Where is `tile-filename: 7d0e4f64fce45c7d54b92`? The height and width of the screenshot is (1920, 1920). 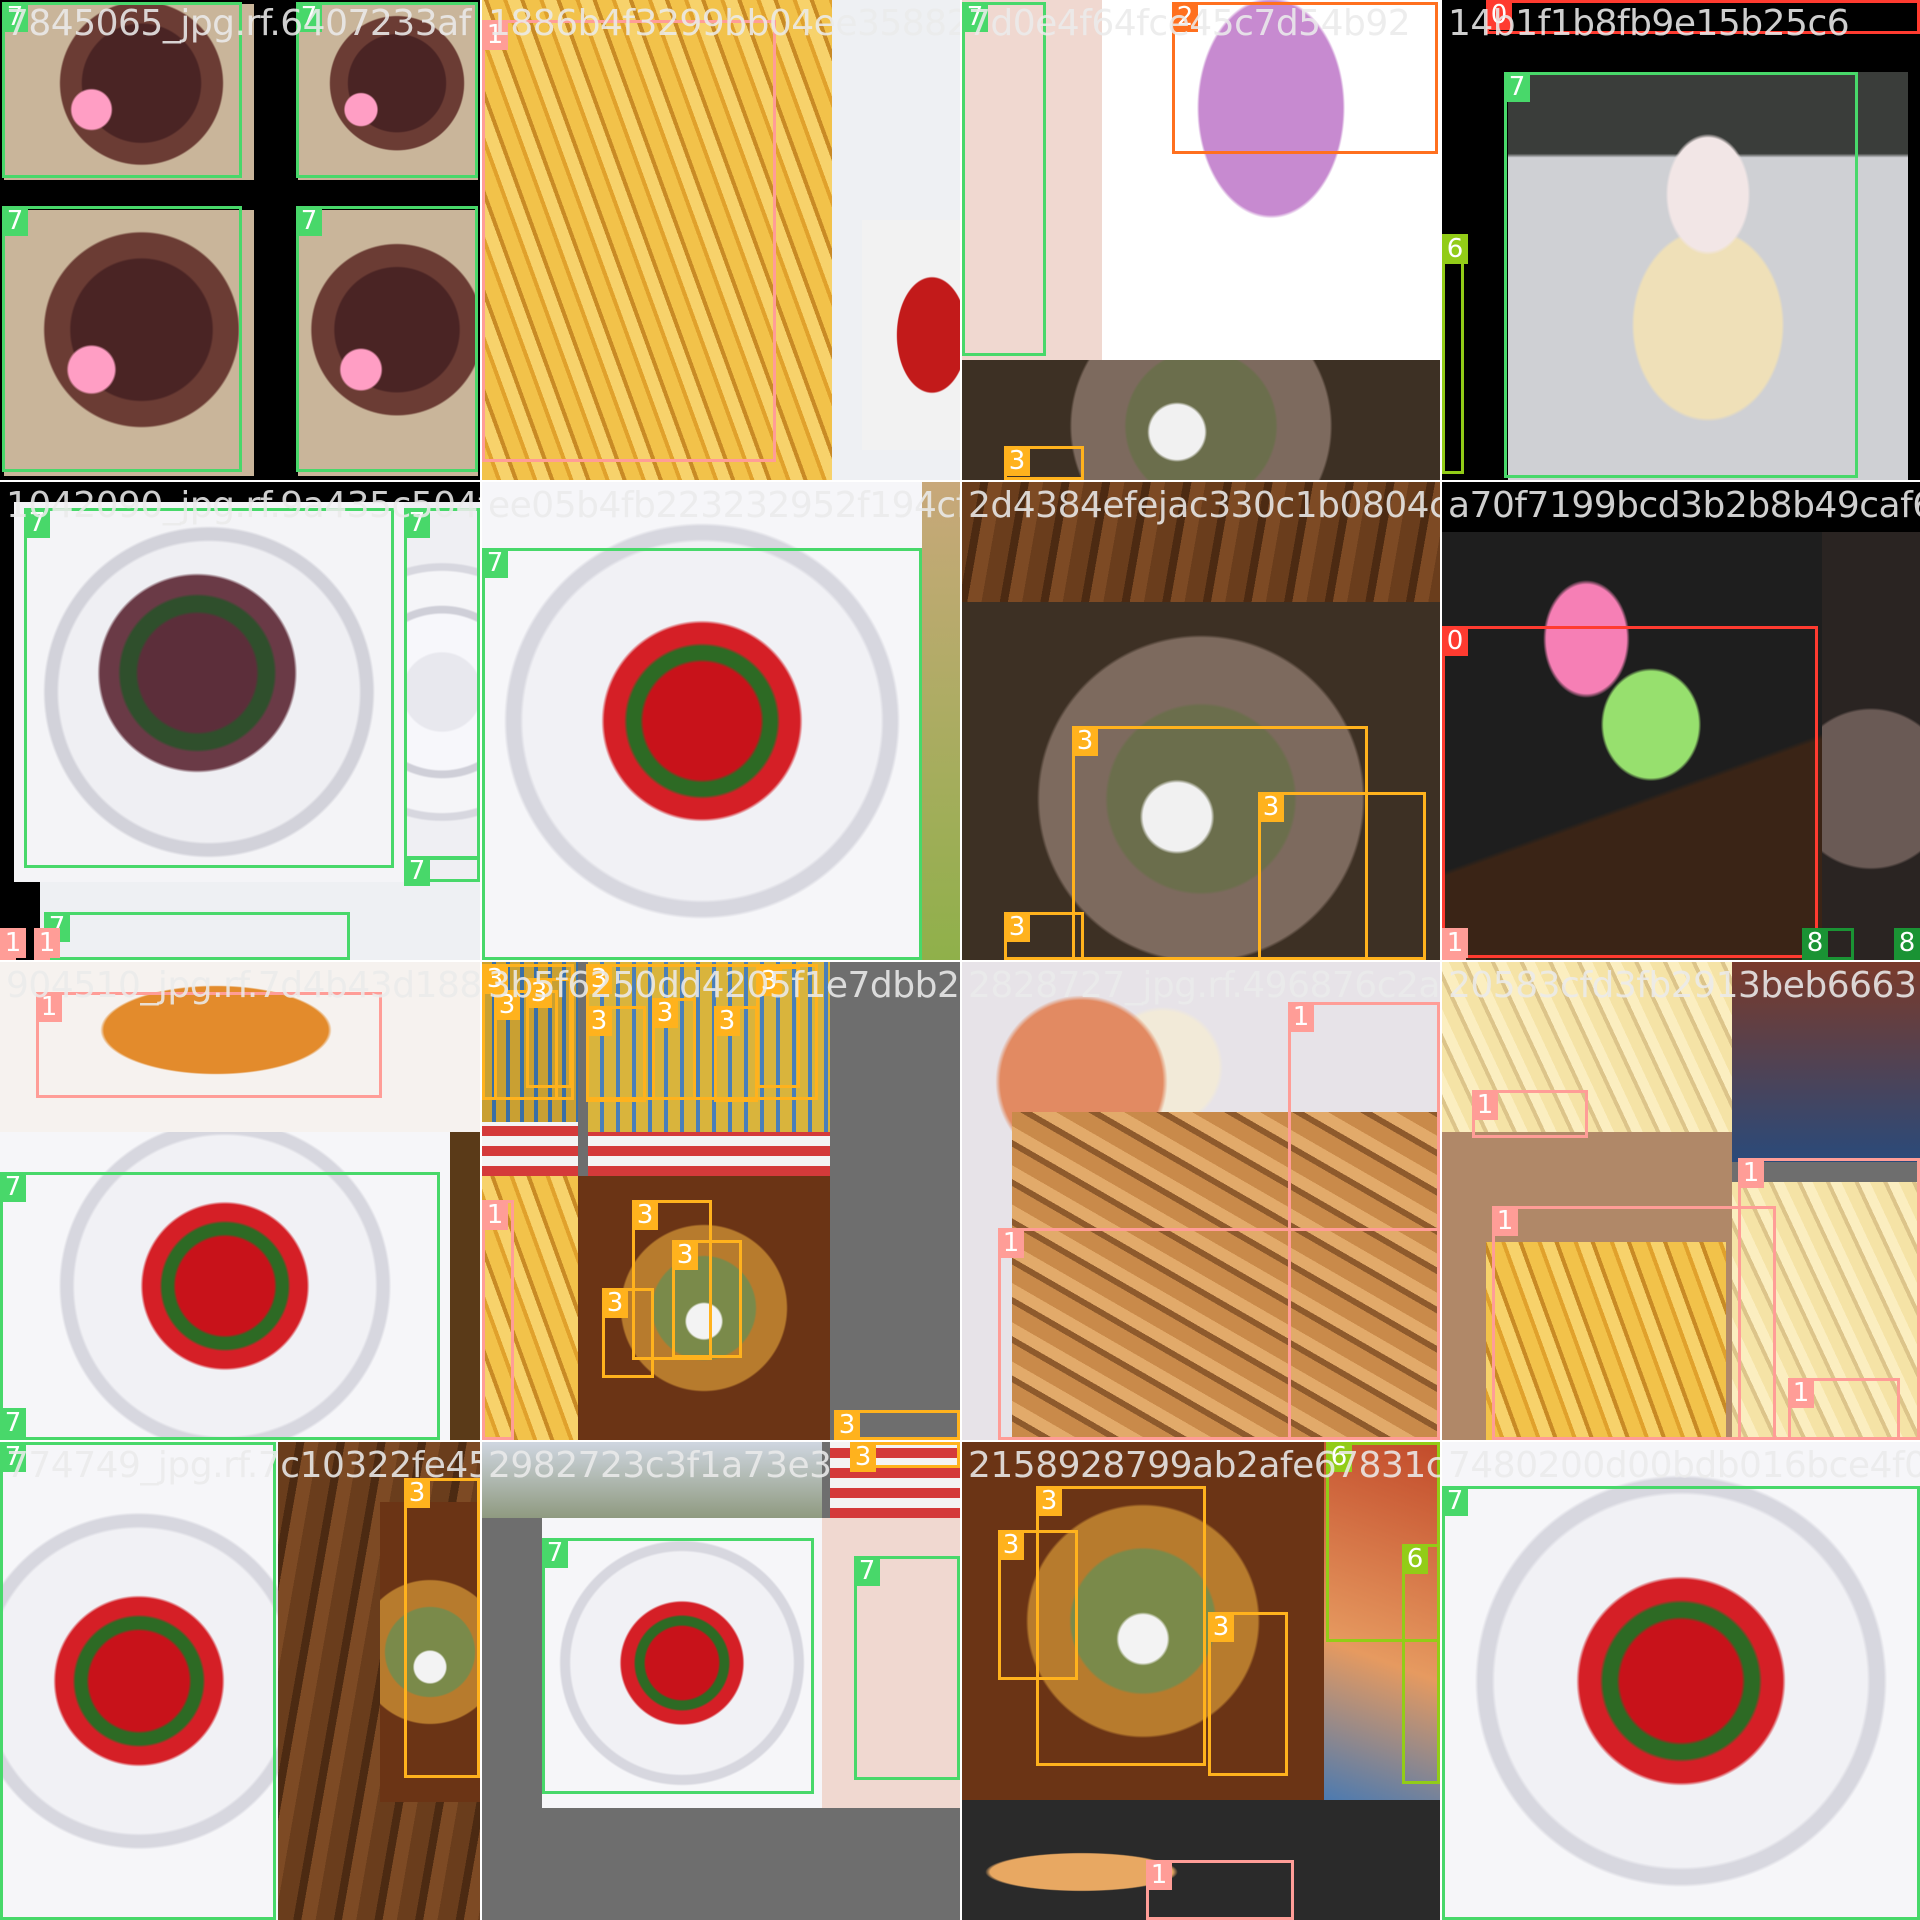 tile-filename: 7d0e4f64fce45c7d54b92 is located at coordinates (1189, 23).